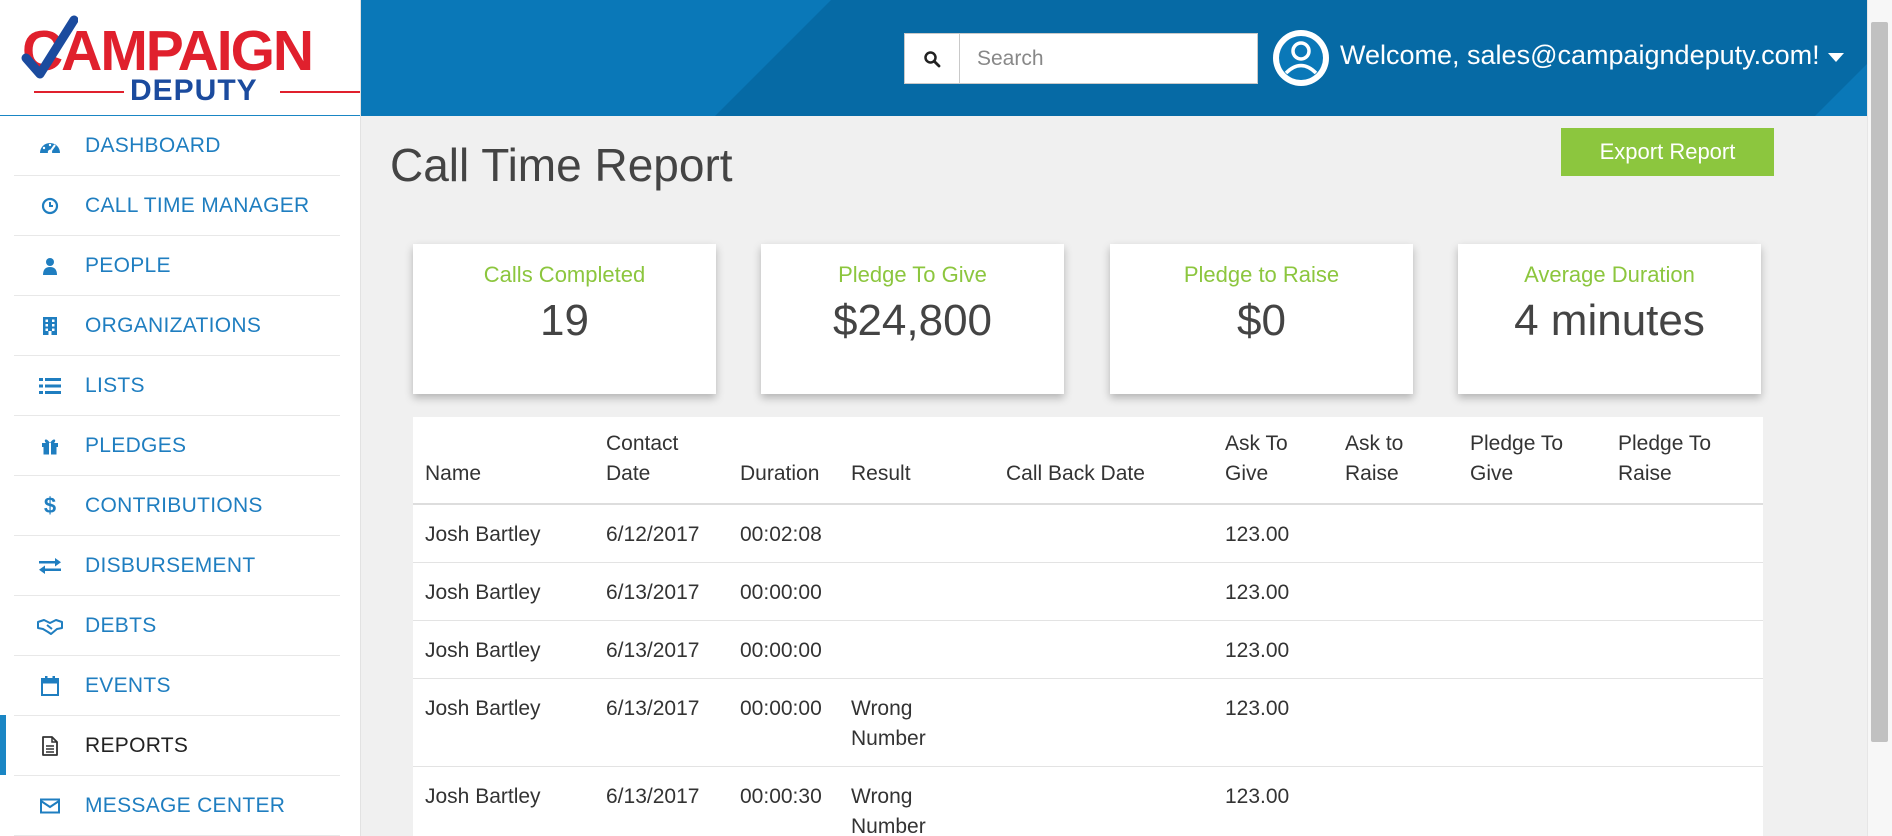  I want to click on stat-card-pledge-to-give: Pledge To Give $24,800, so click(912, 319).